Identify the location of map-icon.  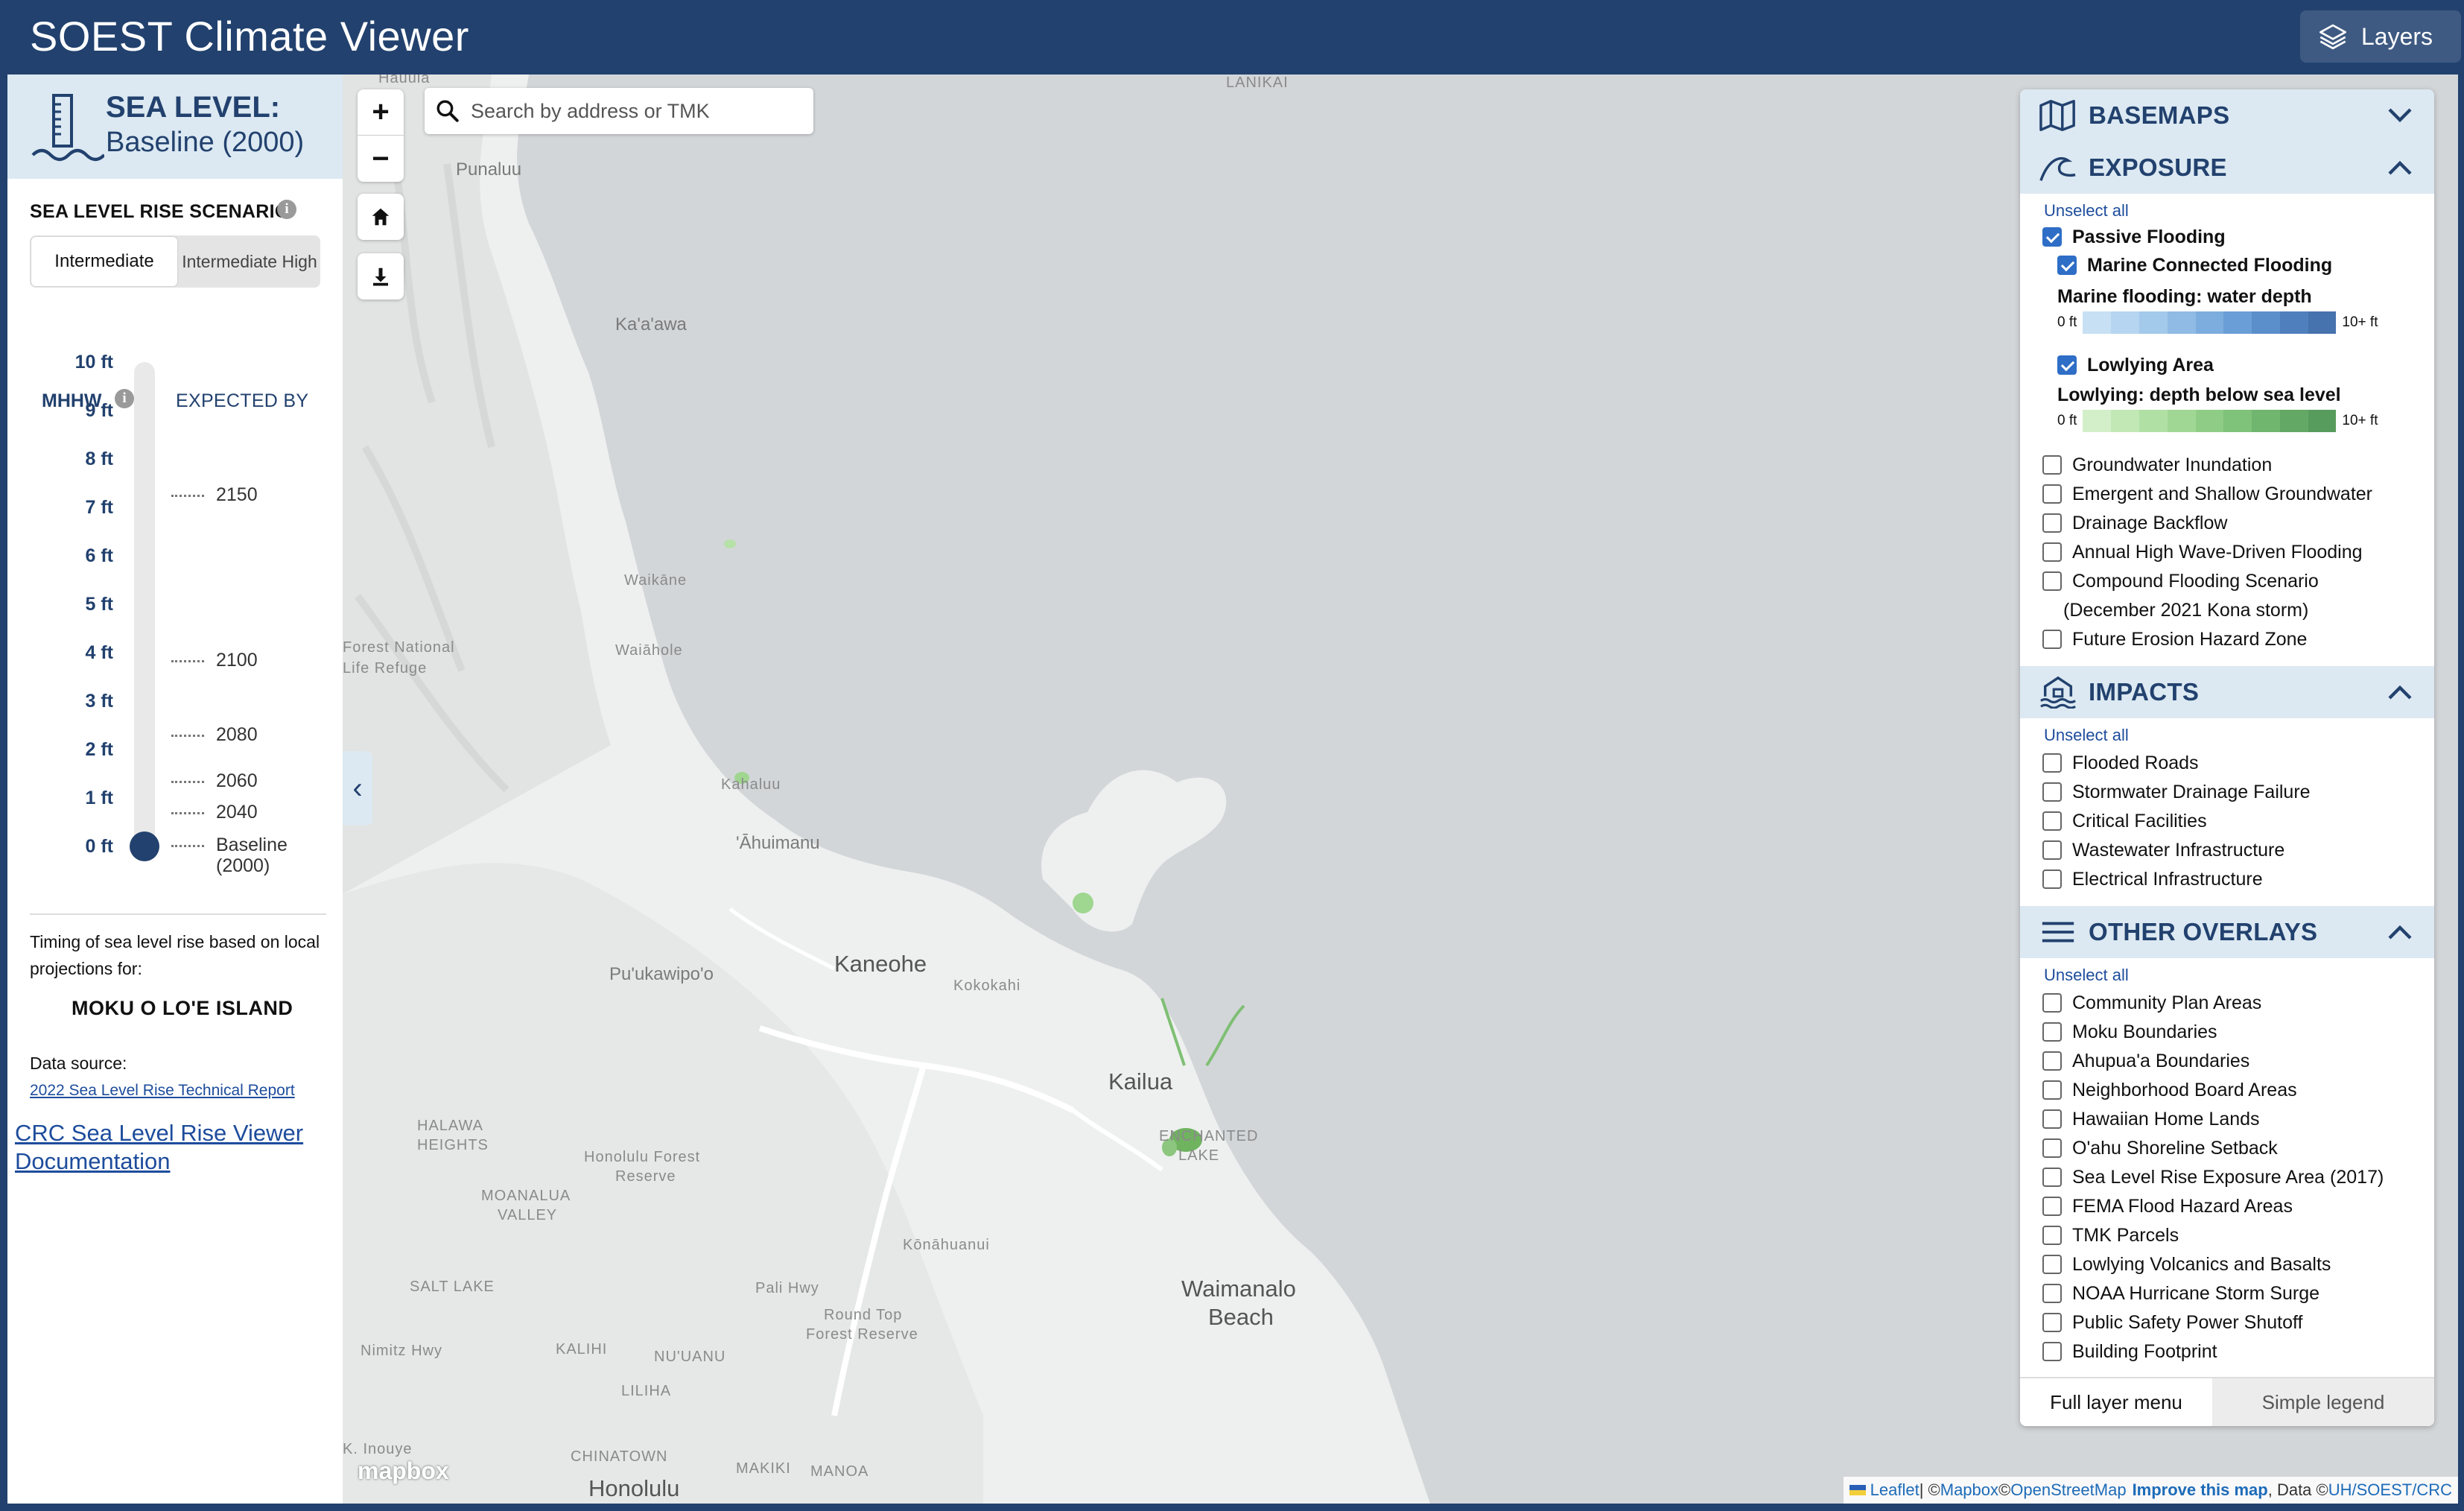
(2057, 115).